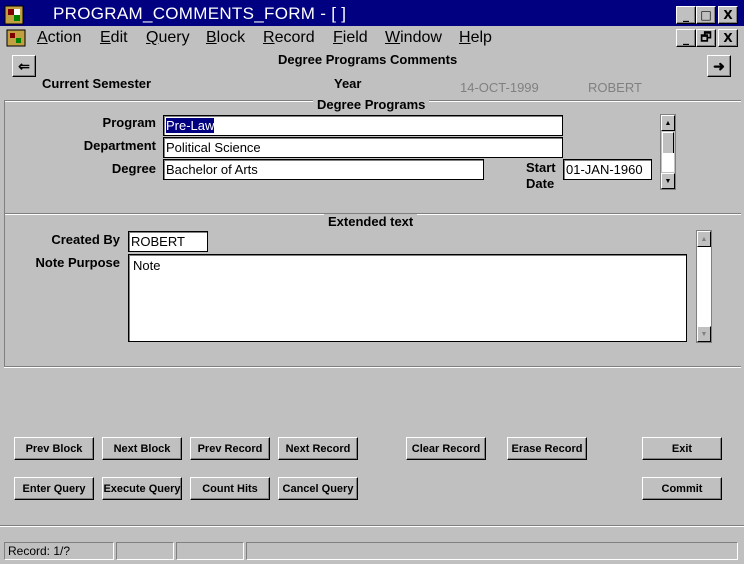 The height and width of the screenshot is (564, 744). I want to click on created-by-field: ROBERT, so click(168, 241).